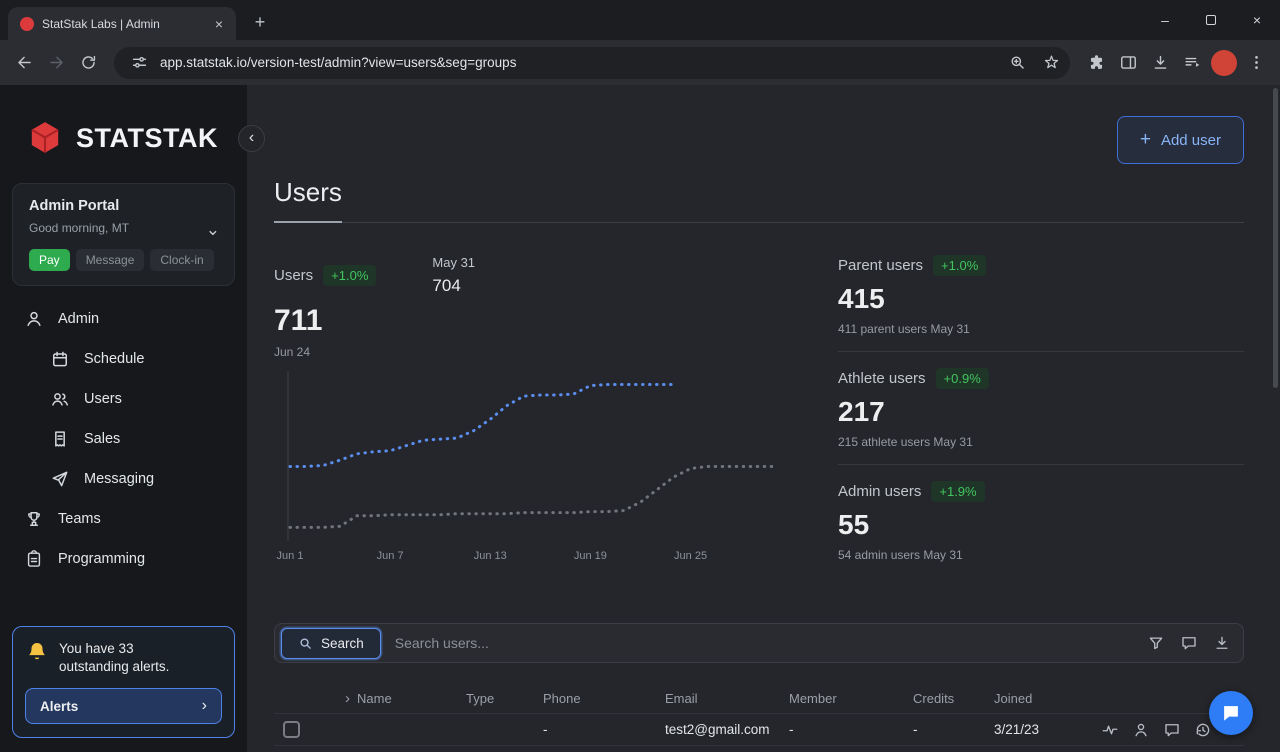 The image size is (1280, 752). What do you see at coordinates (342, 643) in the screenshot?
I see `search-button-label: Search` at bounding box center [342, 643].